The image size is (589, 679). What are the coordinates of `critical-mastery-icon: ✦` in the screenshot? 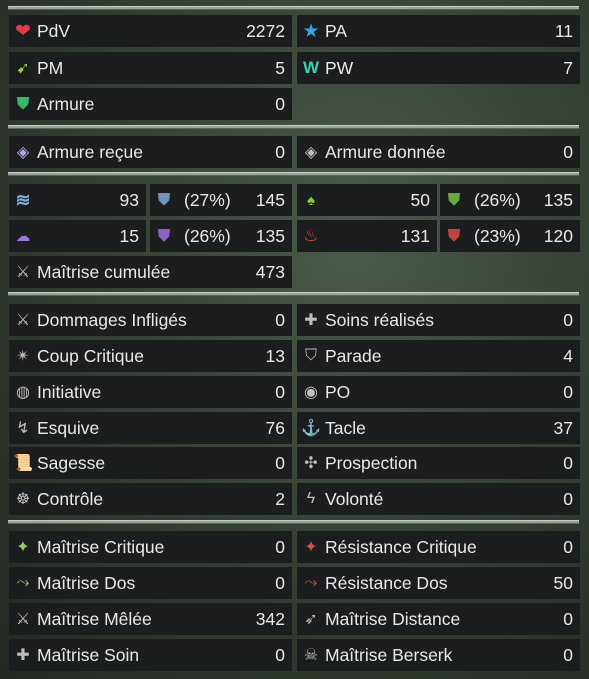 It's located at (23, 547).